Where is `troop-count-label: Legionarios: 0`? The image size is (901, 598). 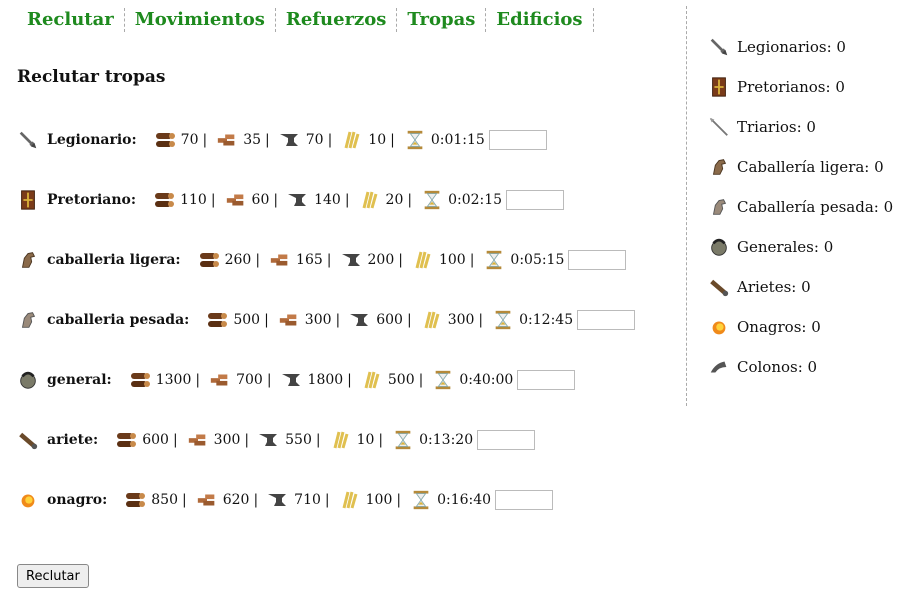 troop-count-label: Legionarios: 0 is located at coordinates (791, 47).